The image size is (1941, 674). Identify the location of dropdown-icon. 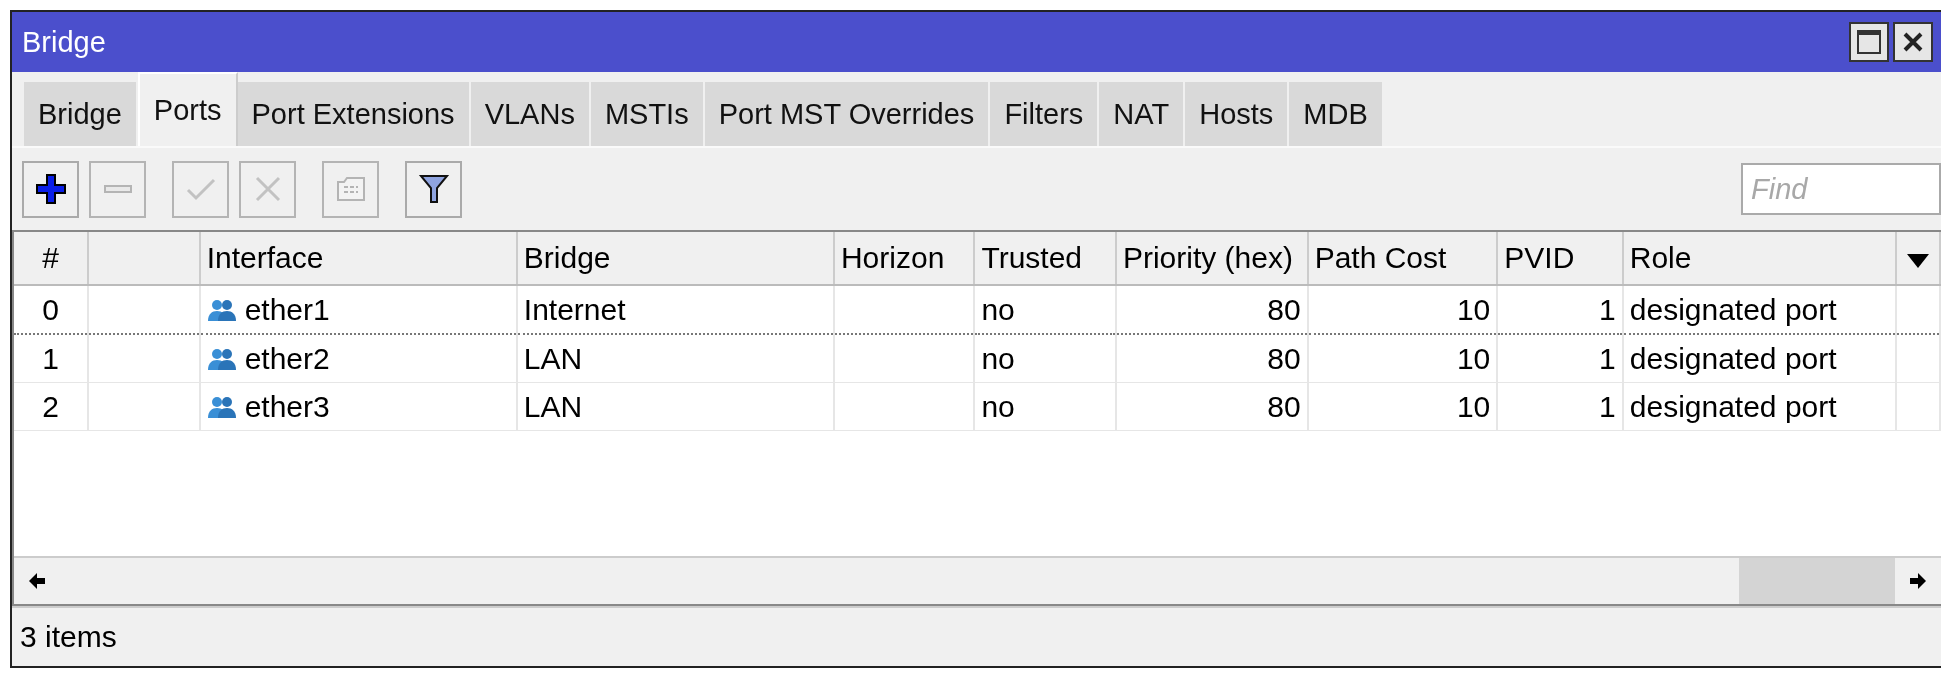
(1917, 261).